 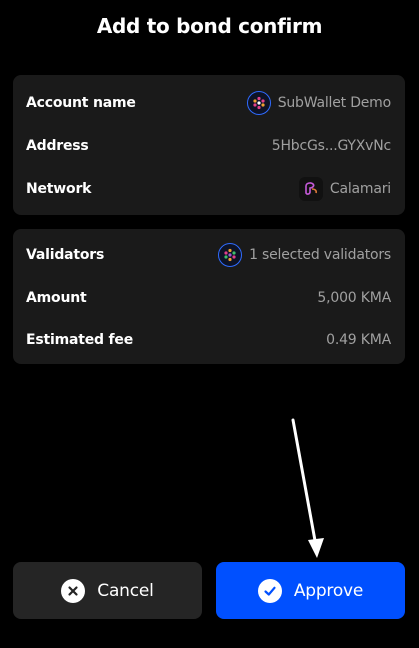 I want to click on approve-button: Approve, so click(x=310, y=590).